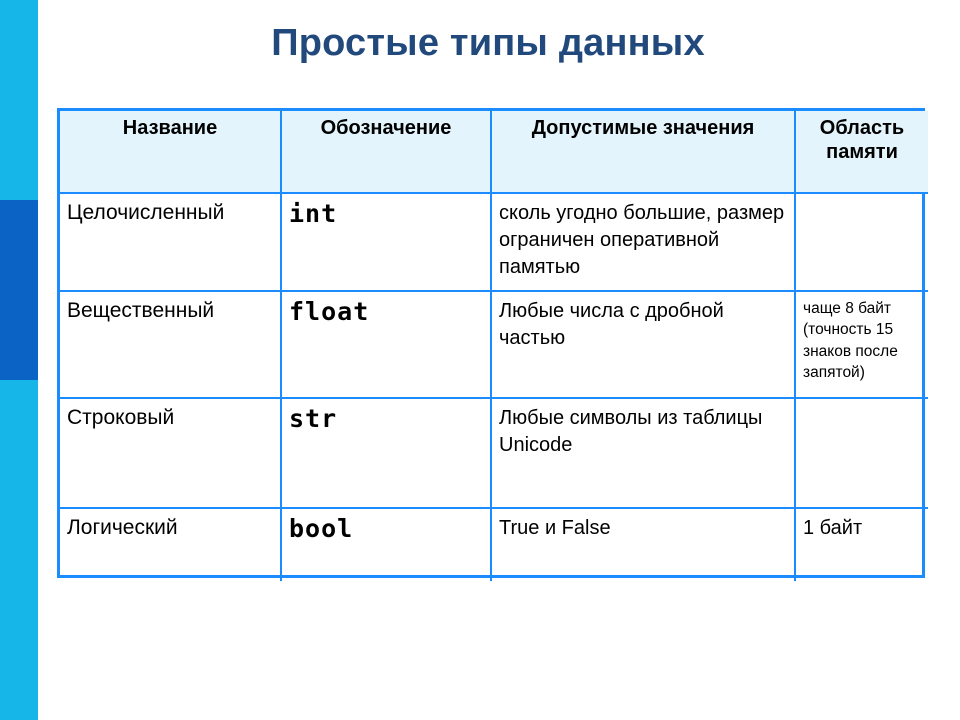 This screenshot has height=720, width=960. I want to click on table-row: Логический bool True и False 1 байт, so click(494, 544).